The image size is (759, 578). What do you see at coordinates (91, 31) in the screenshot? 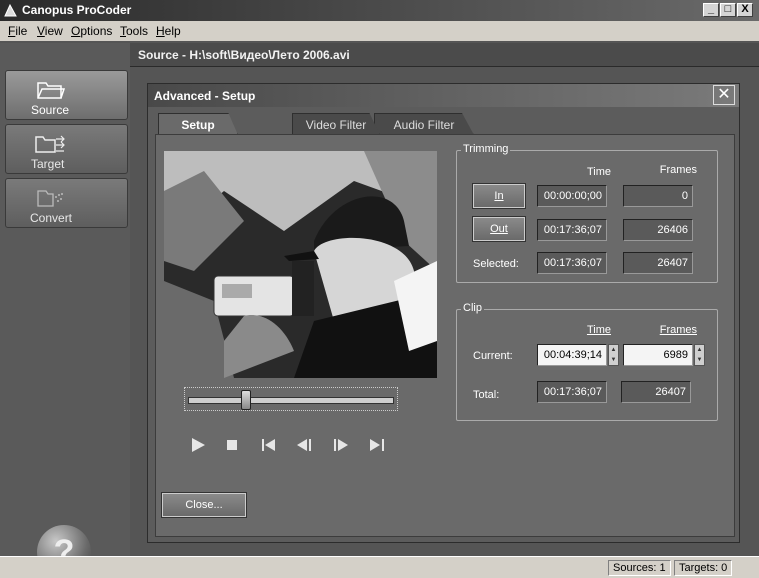
I see `menu-options: Options` at bounding box center [91, 31].